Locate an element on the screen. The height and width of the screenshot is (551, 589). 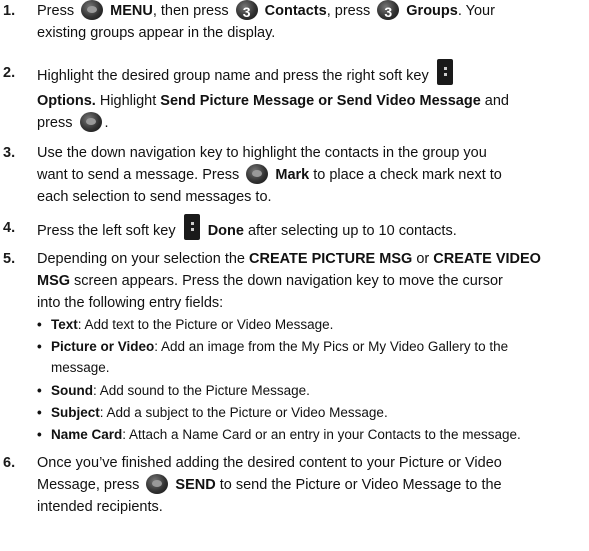
step-number: 6. is located at coordinates (9, 463).